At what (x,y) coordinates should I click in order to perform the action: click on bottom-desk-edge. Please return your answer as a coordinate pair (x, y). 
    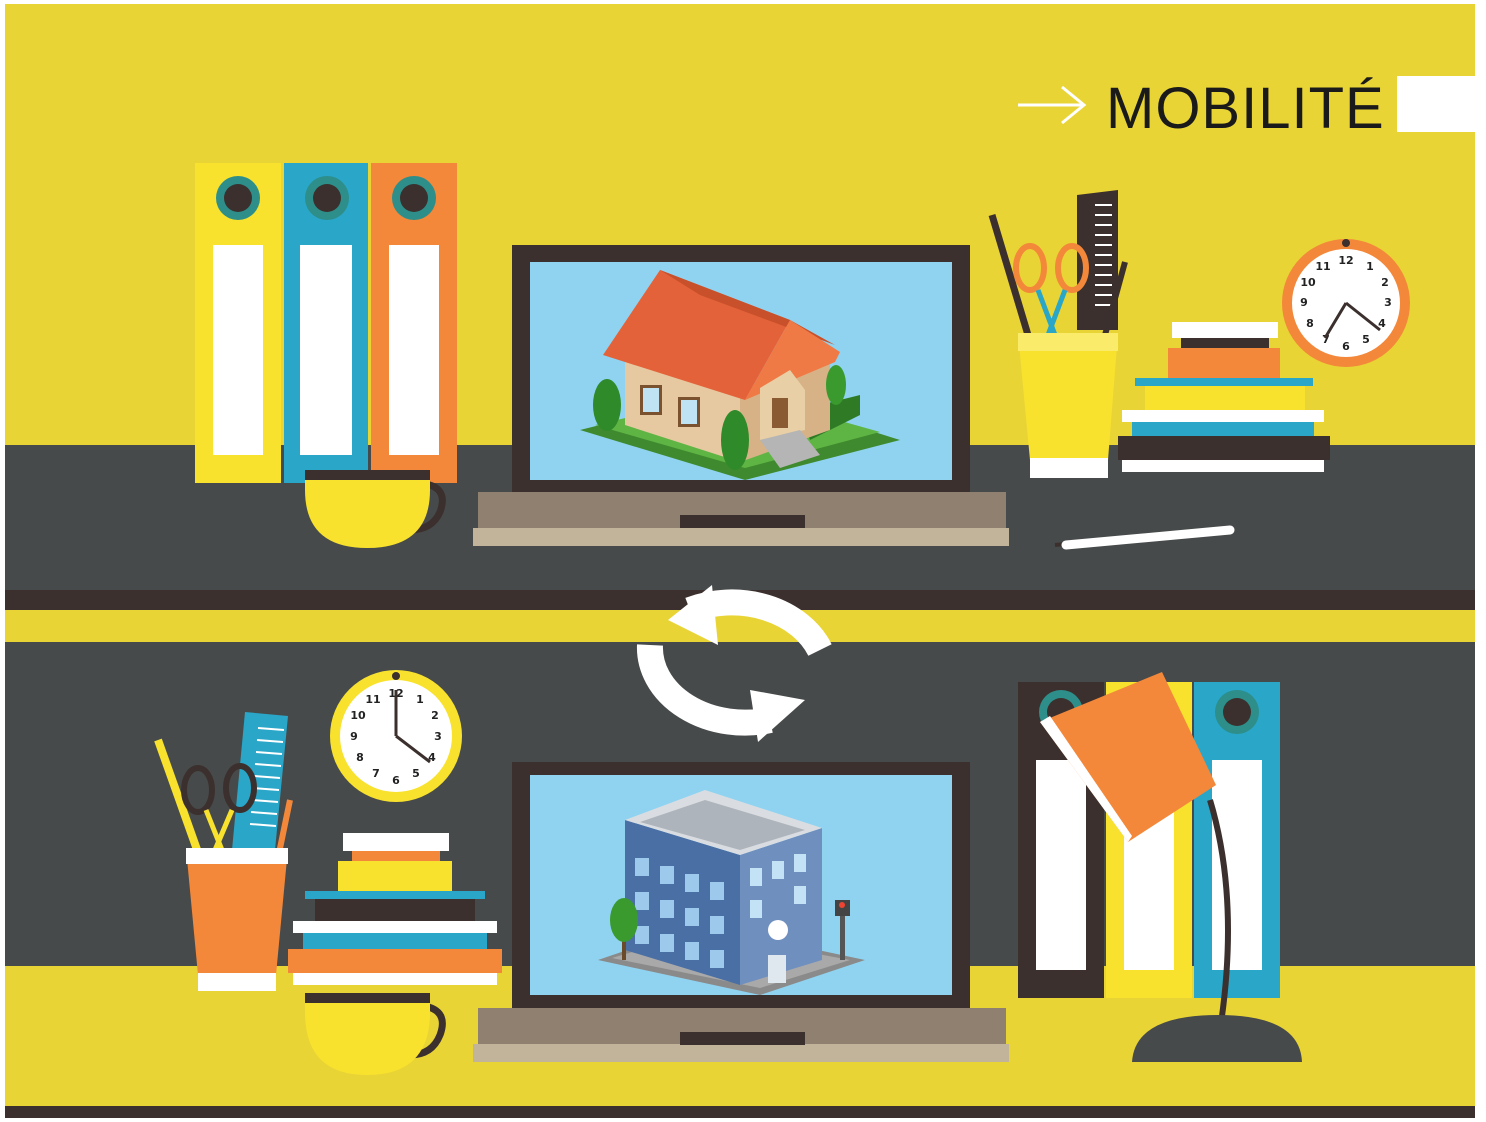
    Looking at the image, I should click on (740, 1112).